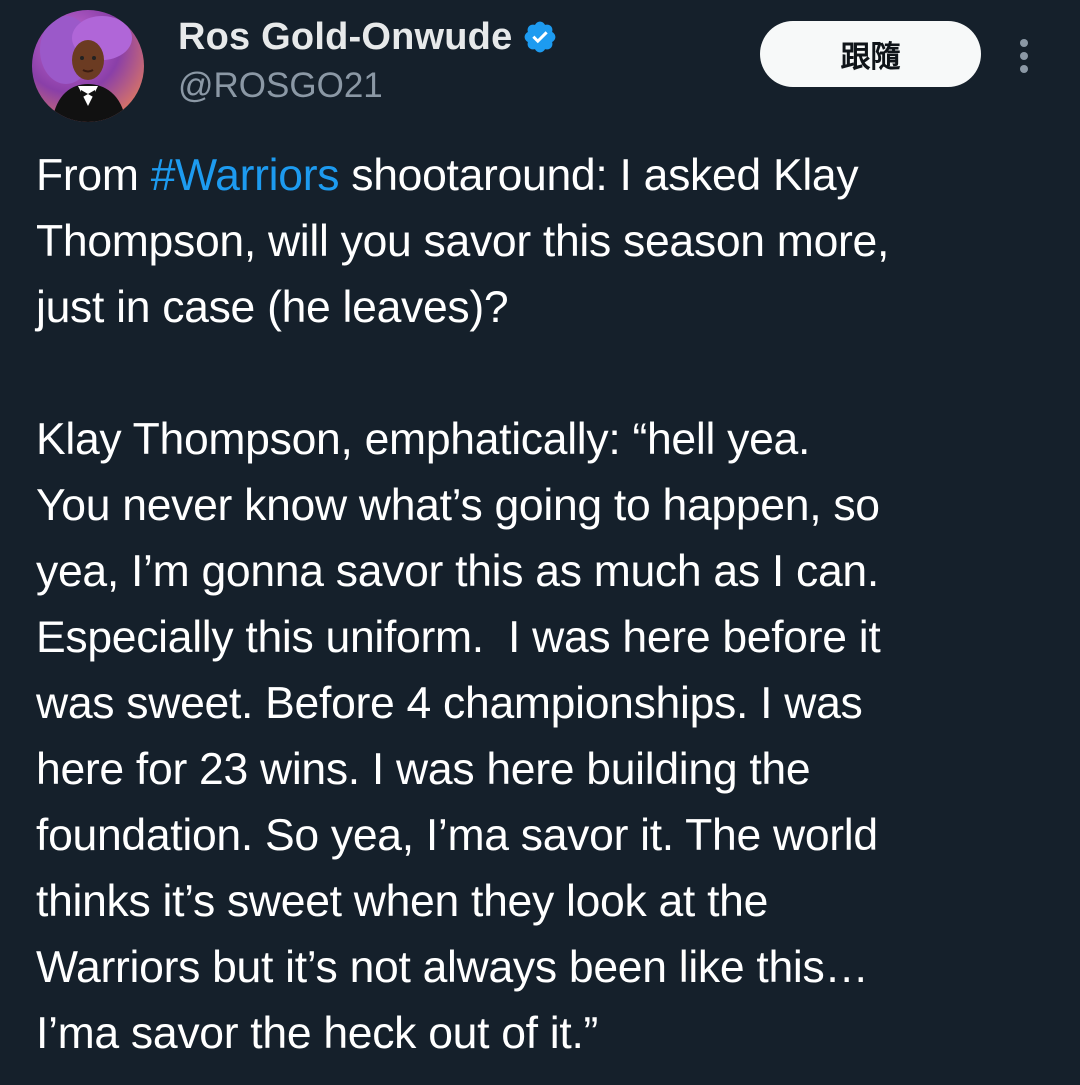  Describe the element at coordinates (599, 175) in the screenshot. I see `tweet-text-segment: shootaround: I asked Klay` at that location.